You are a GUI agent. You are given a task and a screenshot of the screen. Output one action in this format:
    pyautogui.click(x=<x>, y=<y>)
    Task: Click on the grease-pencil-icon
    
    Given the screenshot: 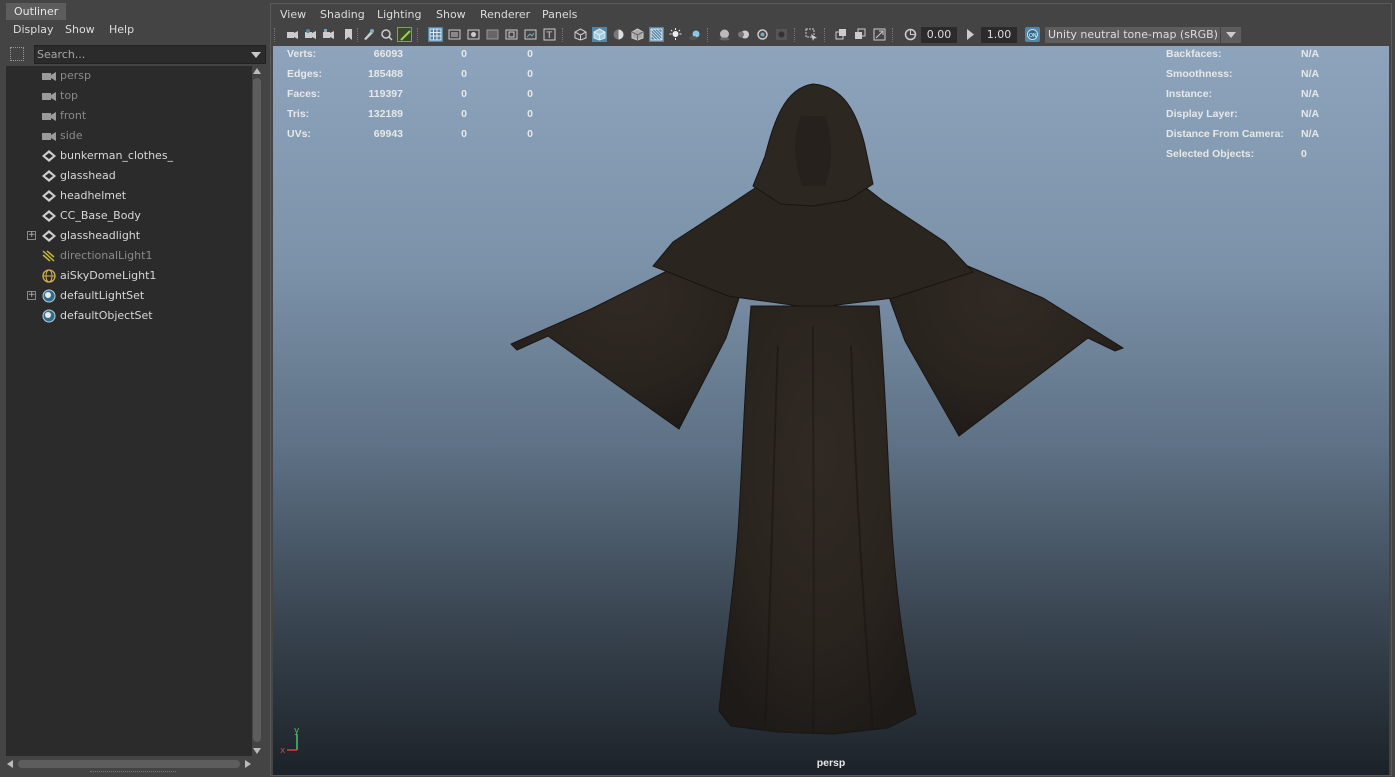 What is the action you would take?
    pyautogui.click(x=404, y=34)
    